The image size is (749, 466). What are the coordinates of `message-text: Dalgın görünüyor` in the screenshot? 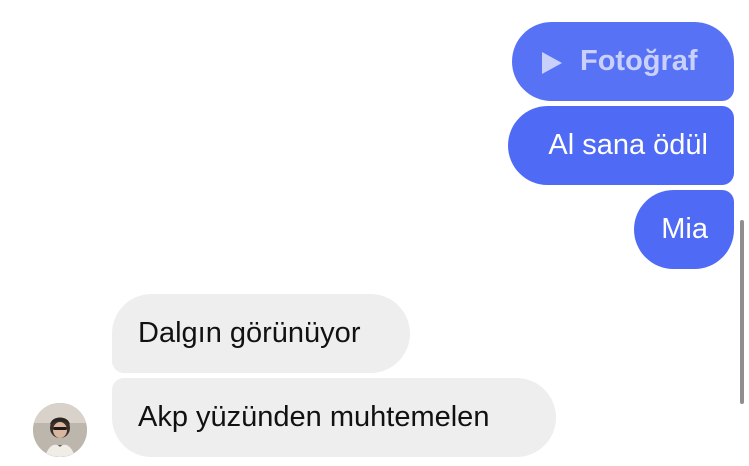 It's located at (249, 333).